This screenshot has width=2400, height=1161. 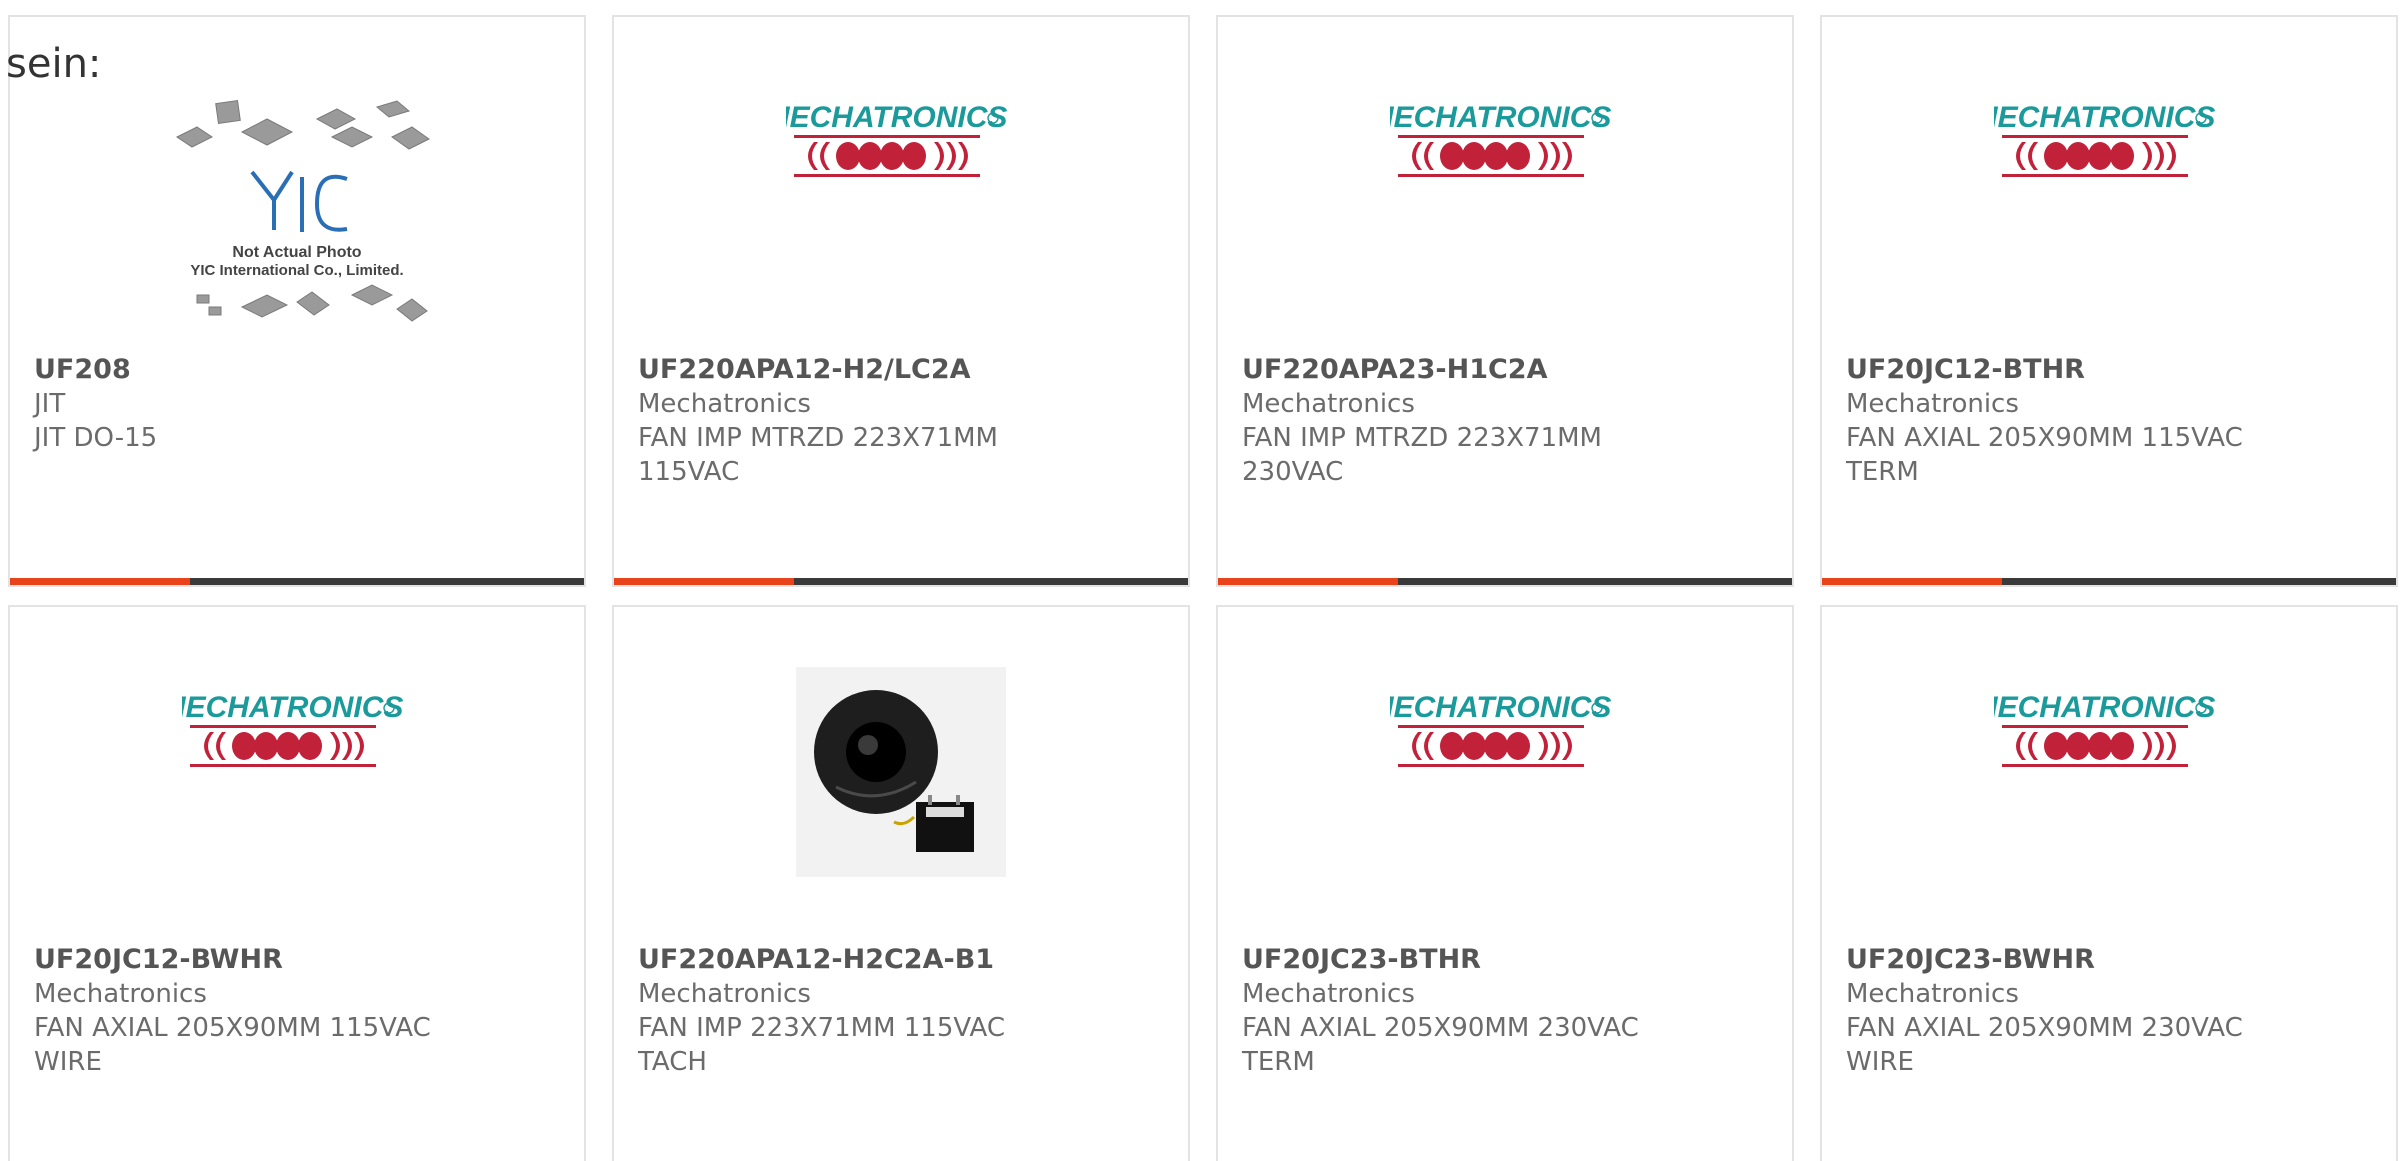 What do you see at coordinates (232, 1045) in the screenshot?
I see `description: FAN AXIAL 205X90MM 115VAC WIRE` at bounding box center [232, 1045].